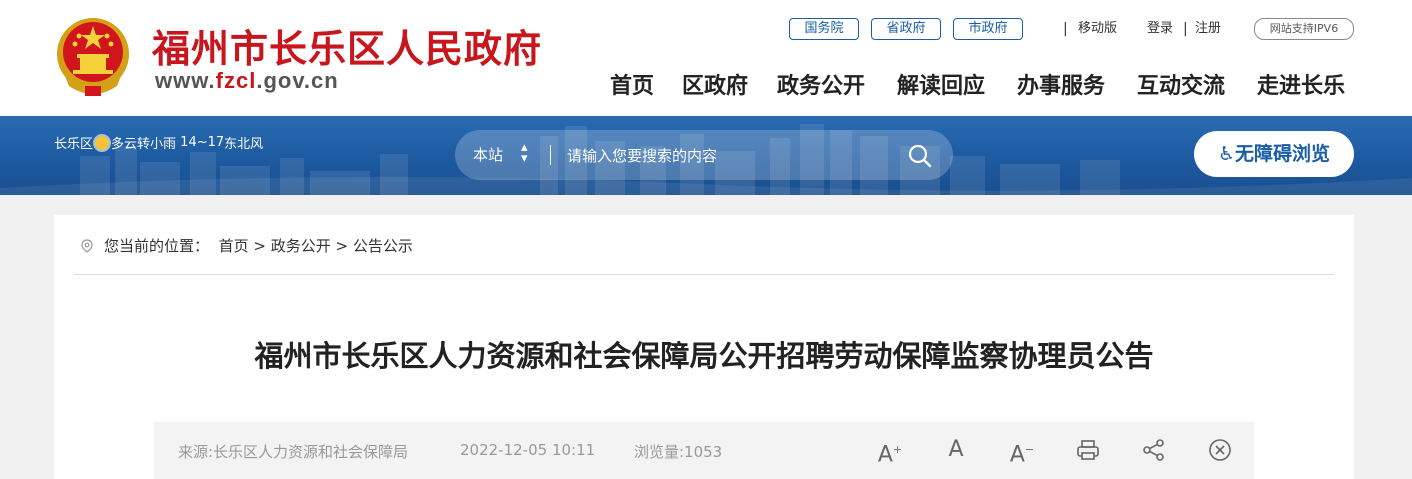 Image resolution: width=1412 pixels, height=479 pixels. Describe the element at coordinates (704, 356) in the screenshot. I see `article-title: 福州市长乐区人力资源和社会保障局公开招聘劳动保障监察协理员公告` at that location.